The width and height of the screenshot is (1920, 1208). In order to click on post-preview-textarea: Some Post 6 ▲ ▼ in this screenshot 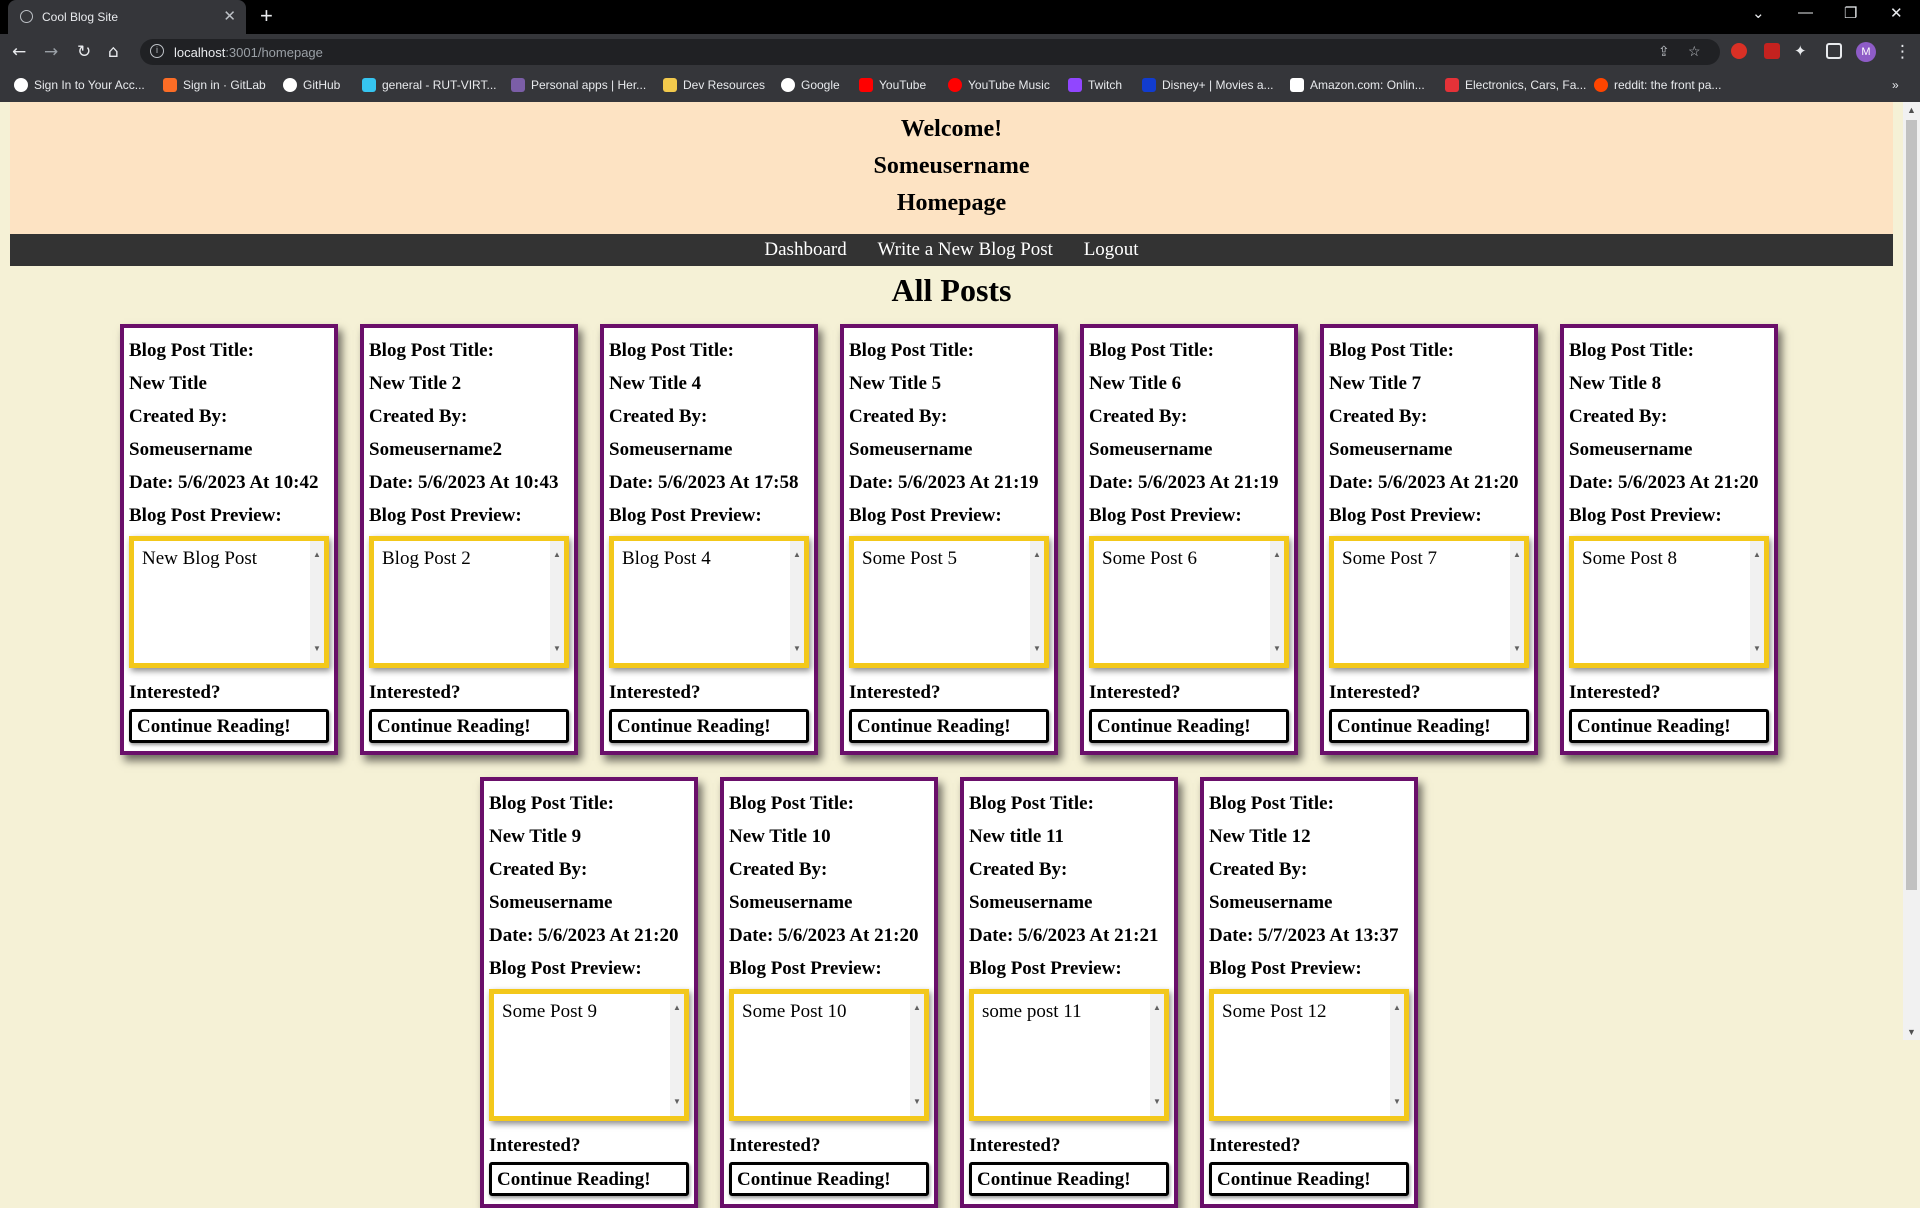, I will do `click(1189, 602)`.